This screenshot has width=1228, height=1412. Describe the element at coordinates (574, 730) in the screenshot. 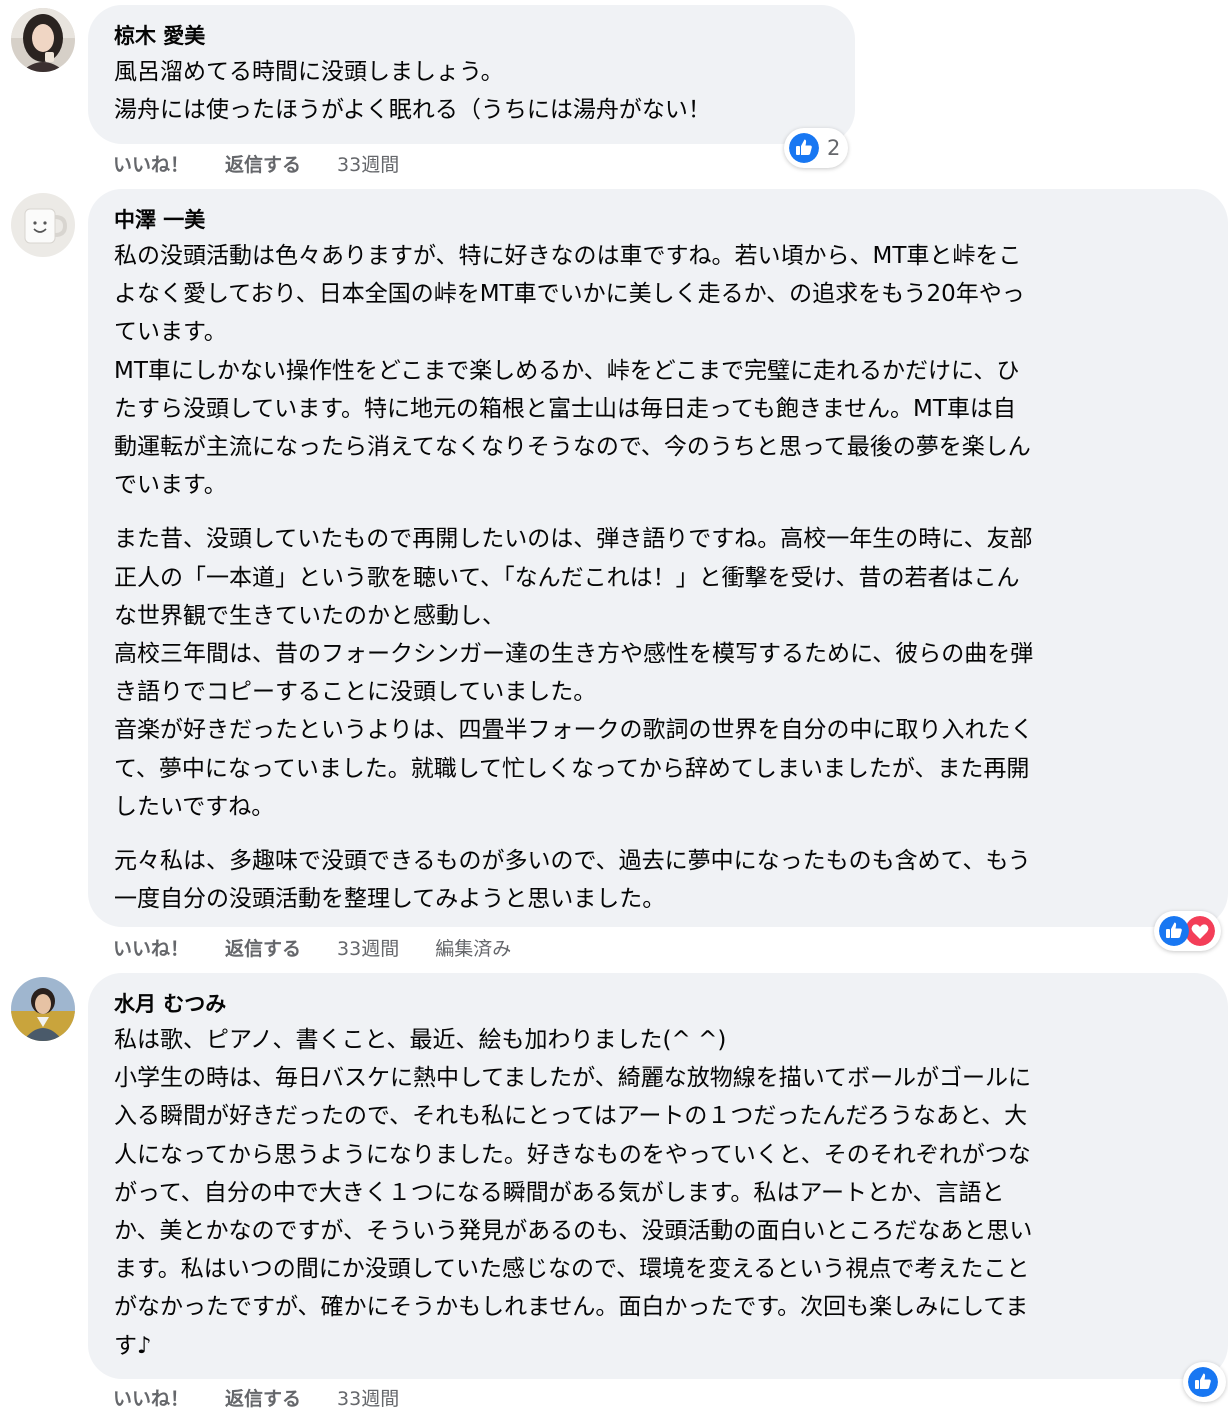

I see `comment-text-line: 音楽が好きだったというよりは、四畳半フォークの歌詞の世界を自分の中に取り入れたく` at that location.